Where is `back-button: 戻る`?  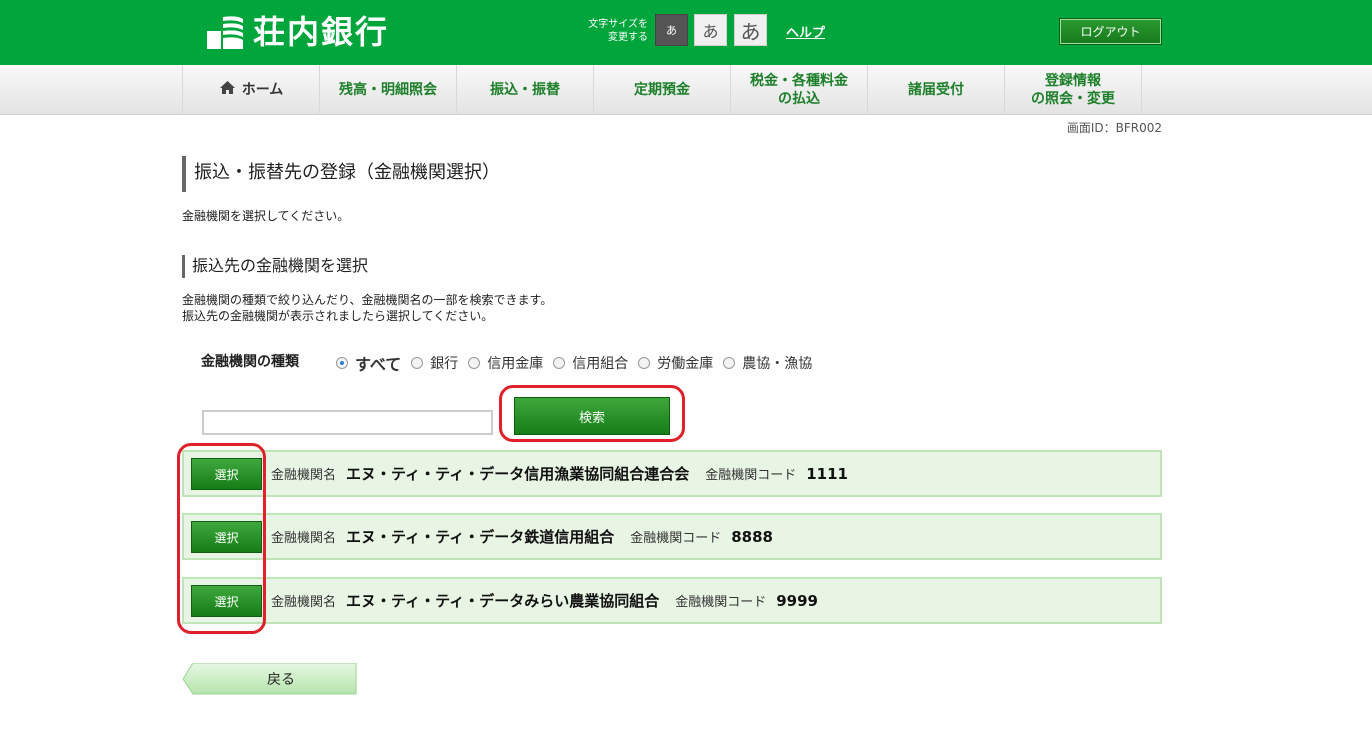 back-button: 戻る is located at coordinates (270, 679).